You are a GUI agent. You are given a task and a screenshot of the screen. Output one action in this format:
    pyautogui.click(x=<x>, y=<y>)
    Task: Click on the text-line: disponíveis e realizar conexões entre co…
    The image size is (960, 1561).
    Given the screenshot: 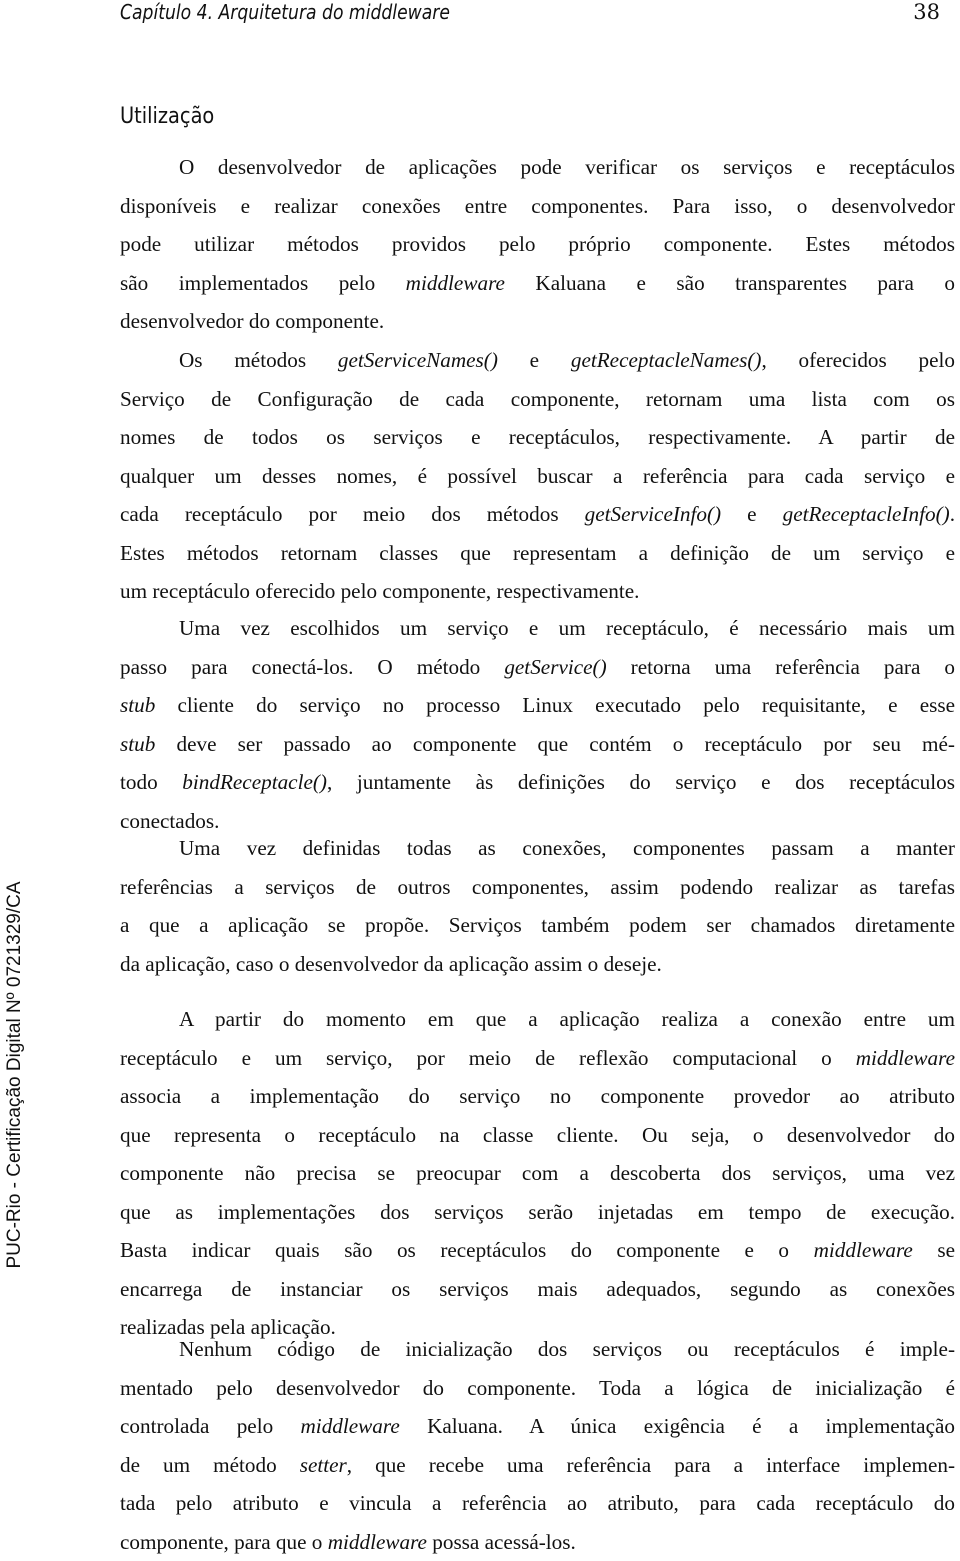 What is the action you would take?
    pyautogui.click(x=537, y=206)
    